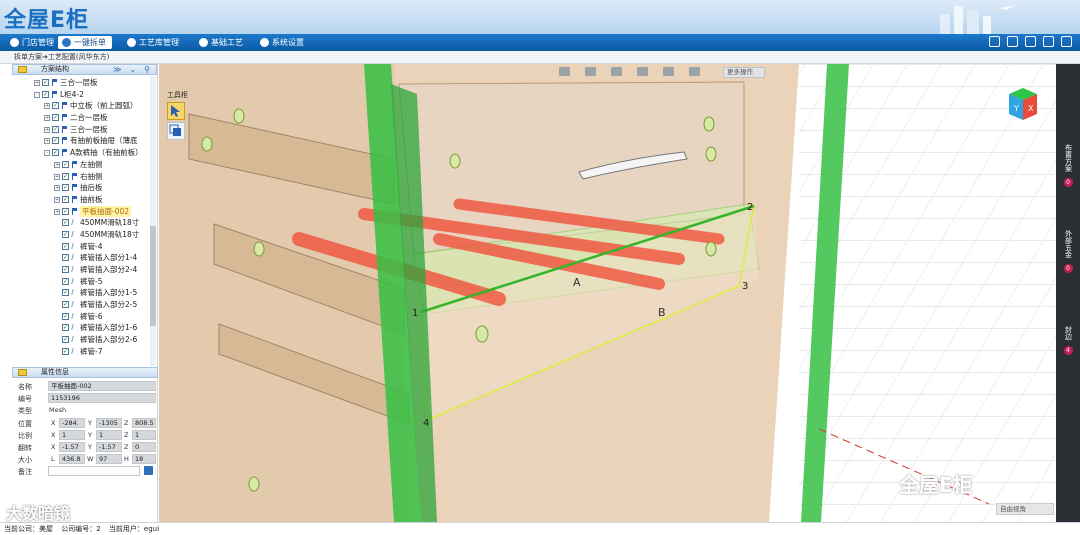  What do you see at coordinates (72, 434) in the screenshot?
I see `scale-x-field: 1` at bounding box center [72, 434].